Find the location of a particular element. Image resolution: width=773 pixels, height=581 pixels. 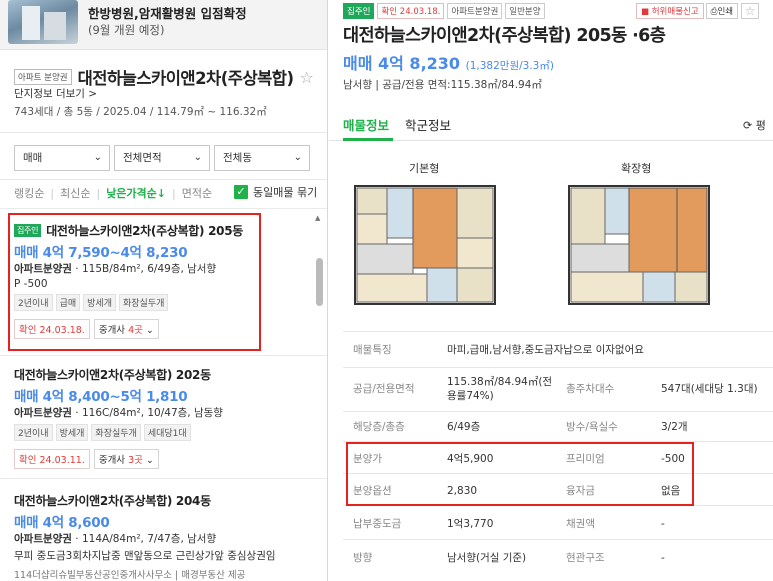

sort-latest: 최신순 is located at coordinates (75, 193).